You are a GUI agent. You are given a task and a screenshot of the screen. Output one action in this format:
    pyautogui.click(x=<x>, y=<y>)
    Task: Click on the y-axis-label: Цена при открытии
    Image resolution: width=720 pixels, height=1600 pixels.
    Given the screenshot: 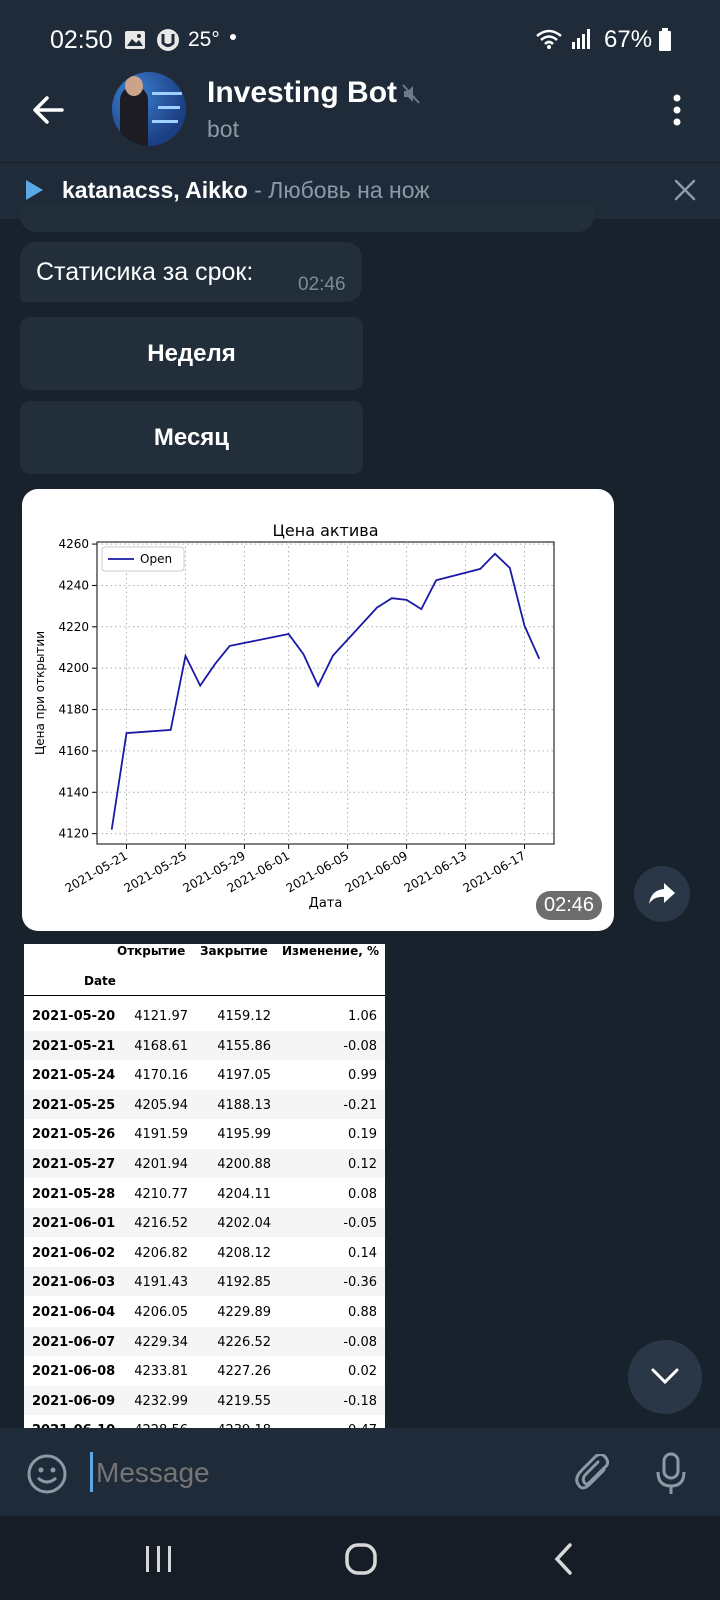 What is the action you would take?
    pyautogui.click(x=40, y=693)
    